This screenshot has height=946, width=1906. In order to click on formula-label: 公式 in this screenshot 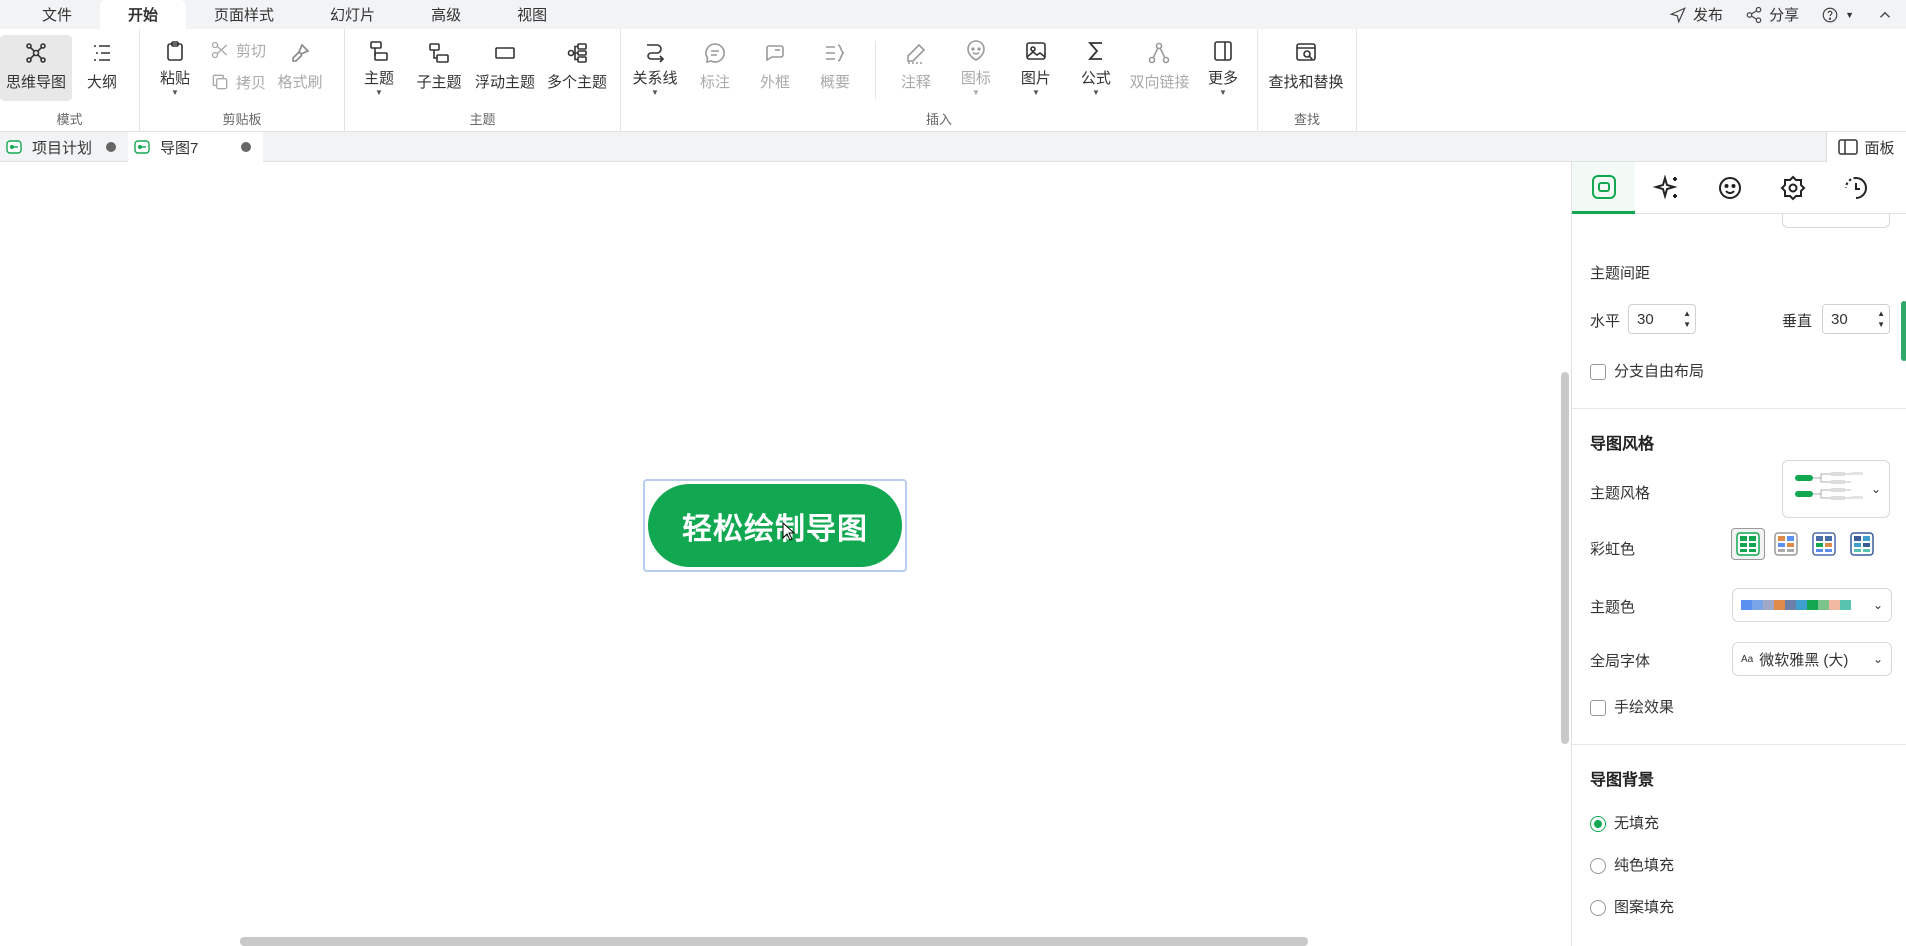, I will do `click(1095, 78)`.